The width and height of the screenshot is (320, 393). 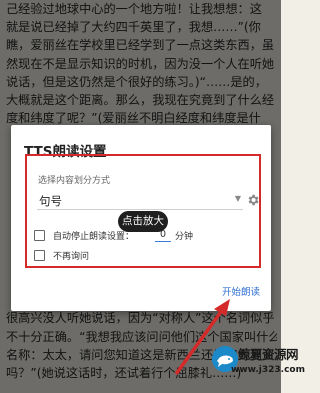 What do you see at coordinates (50, 201) in the screenshot?
I see `split-mode-value: 句号` at bounding box center [50, 201].